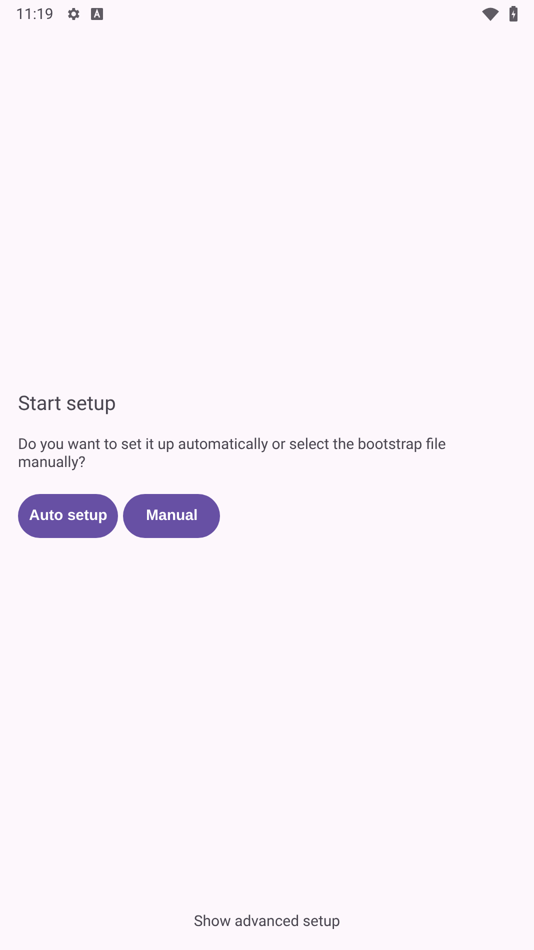  What do you see at coordinates (68, 516) in the screenshot?
I see `setup-button: Auto setup` at bounding box center [68, 516].